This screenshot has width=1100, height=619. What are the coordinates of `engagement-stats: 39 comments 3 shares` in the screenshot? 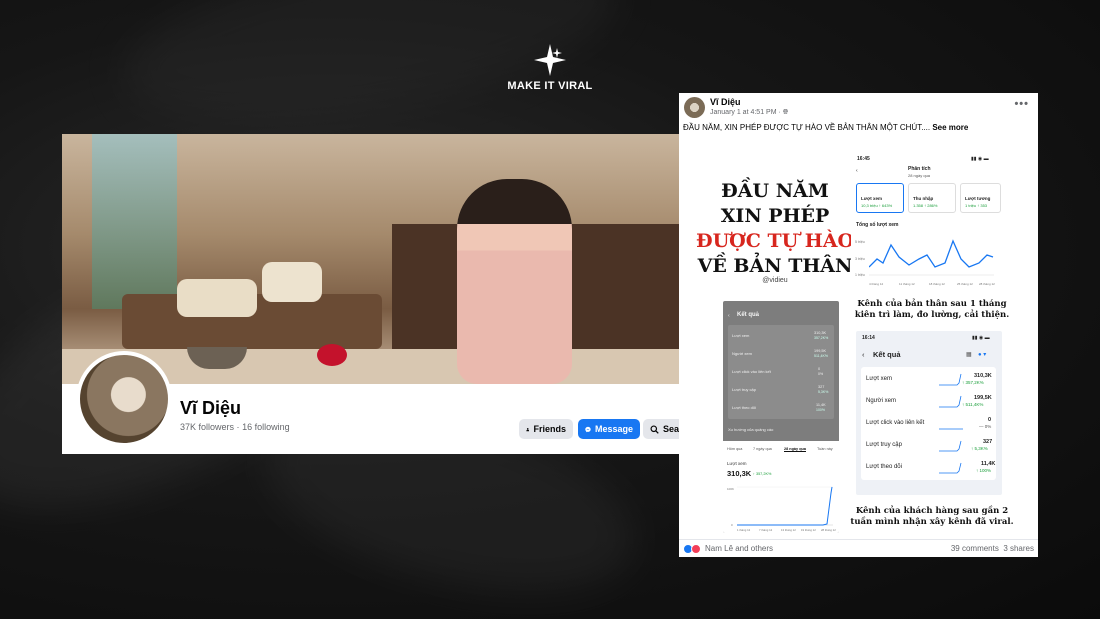 It's located at (992, 548).